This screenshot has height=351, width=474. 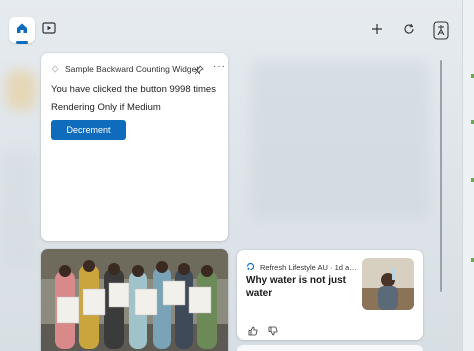 I want to click on home-icon, so click(x=22, y=30).